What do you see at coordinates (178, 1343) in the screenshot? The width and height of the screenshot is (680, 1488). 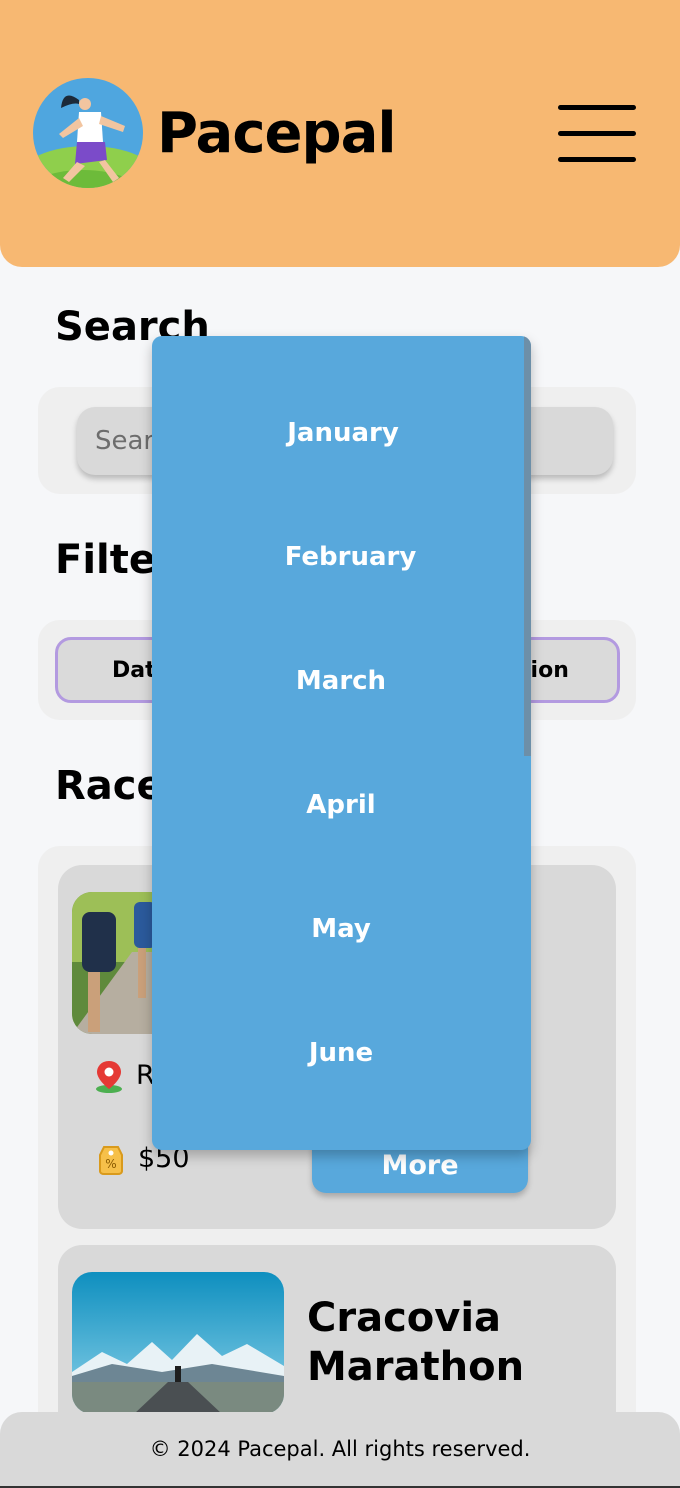 I see `race-image` at bounding box center [178, 1343].